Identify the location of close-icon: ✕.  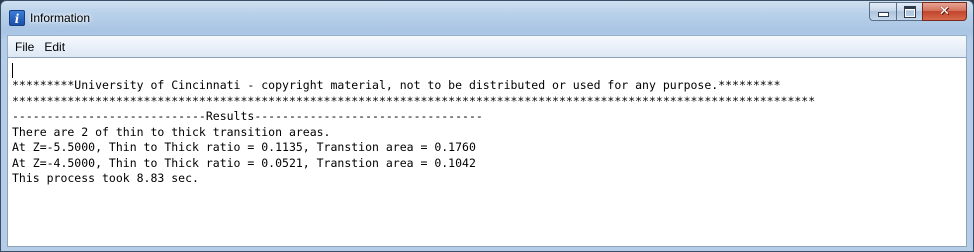
(944, 11).